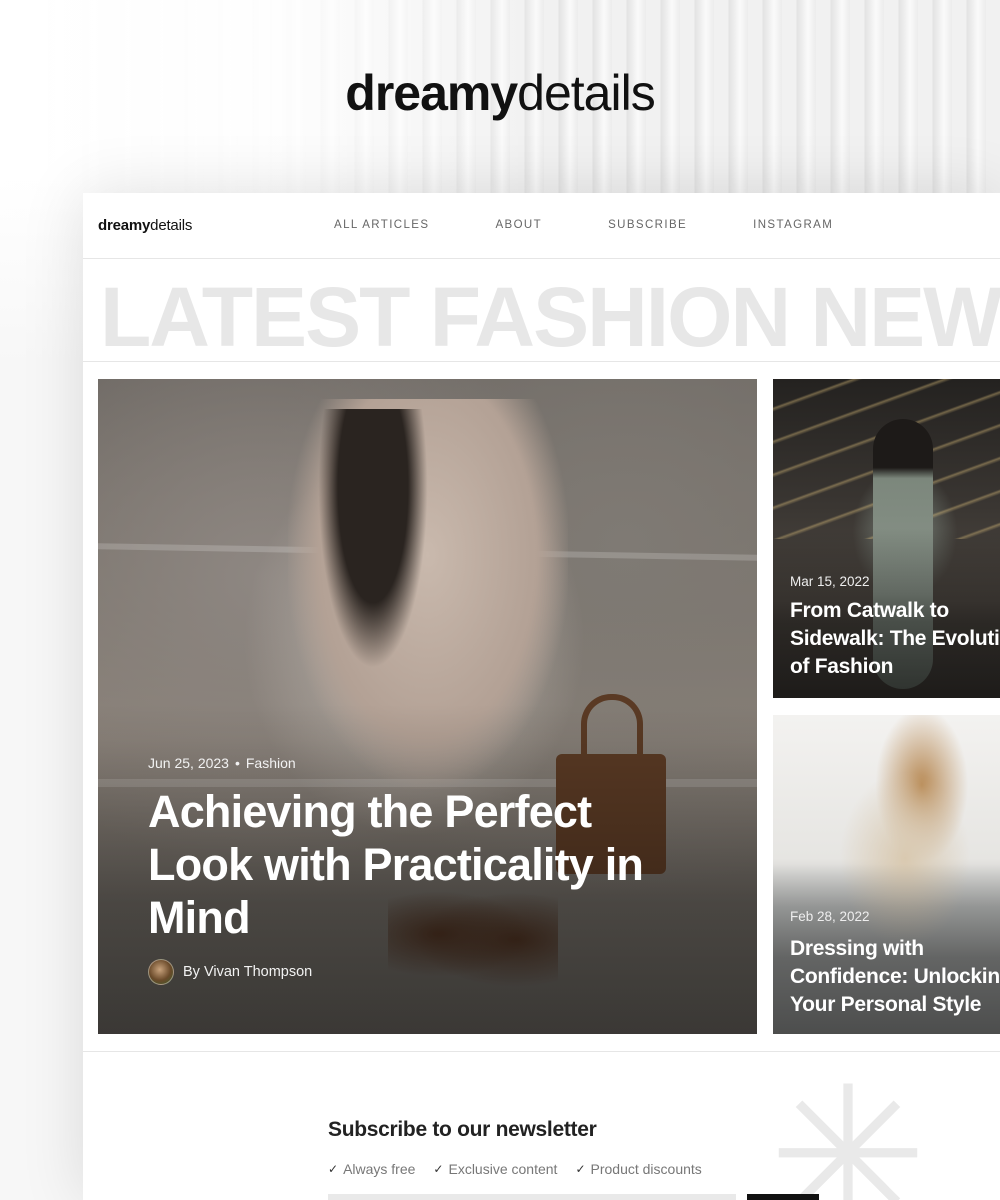  I want to click on featured-meta: Jun 25, 2023 • Fashion, so click(222, 763).